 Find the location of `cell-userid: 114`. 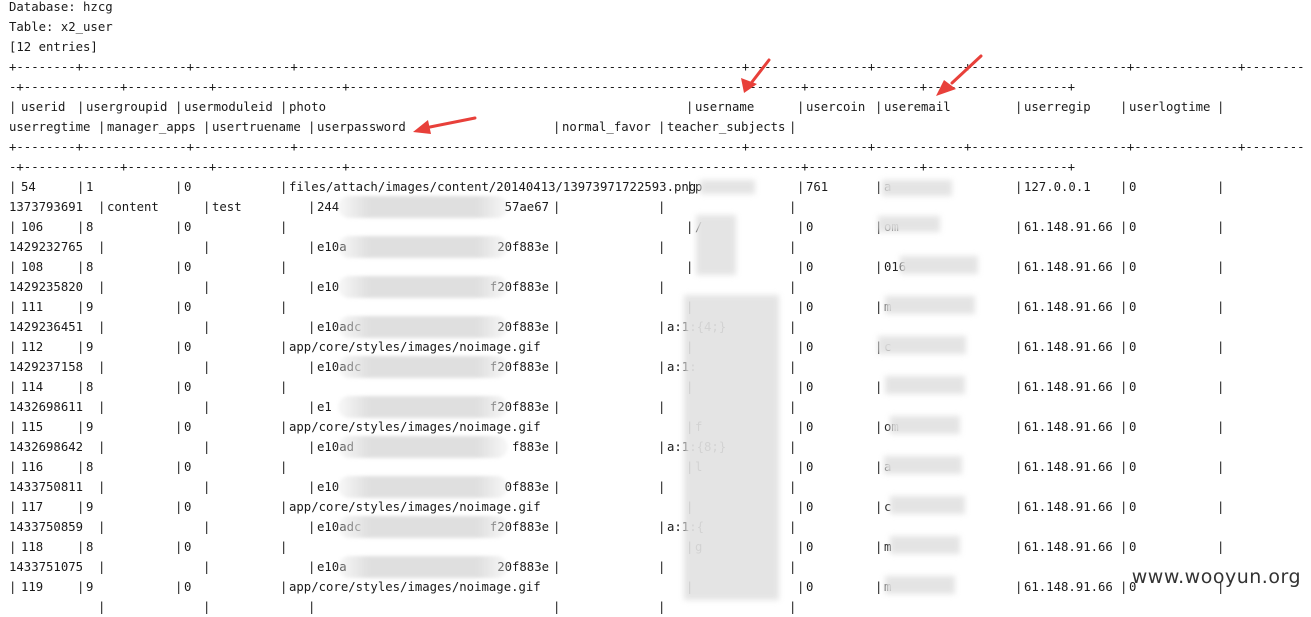

cell-userid: 114 is located at coordinates (32, 387).